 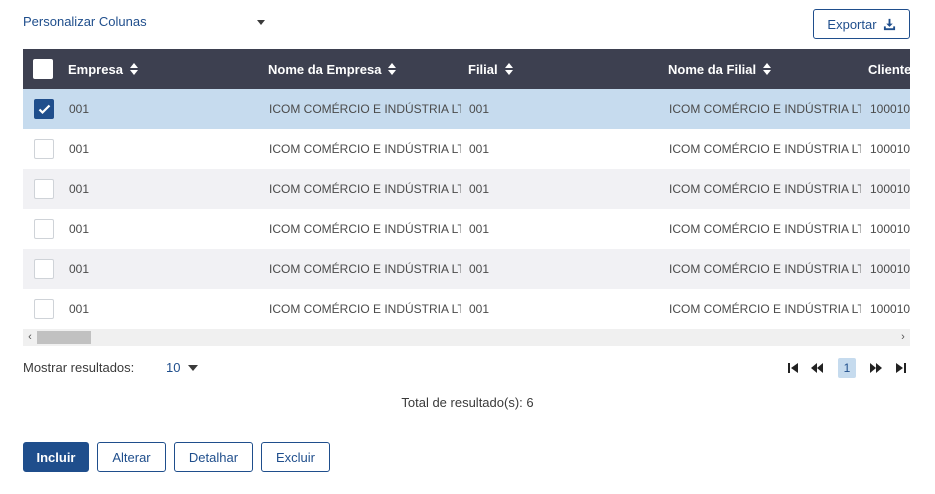 I want to click on first-page-button, so click(x=793, y=368).